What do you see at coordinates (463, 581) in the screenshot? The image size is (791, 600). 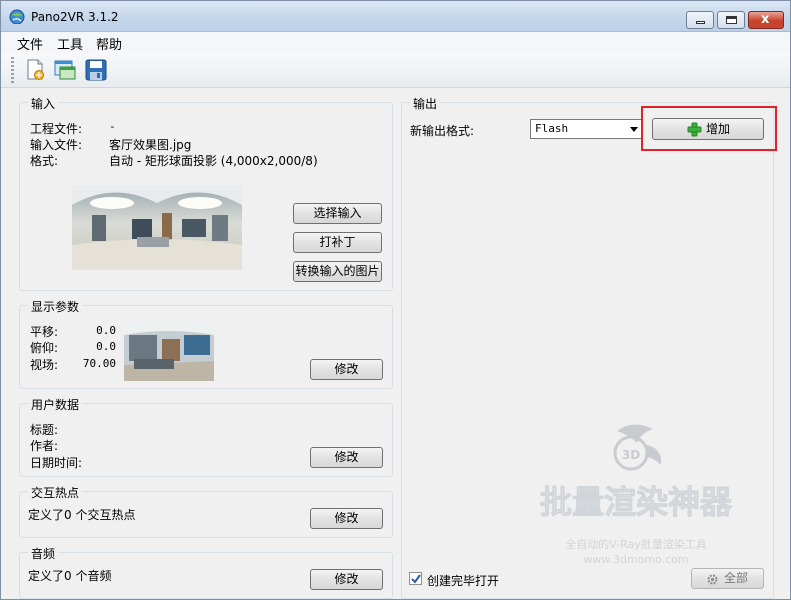 I see `open-after-create-label: 创建完毕打开` at bounding box center [463, 581].